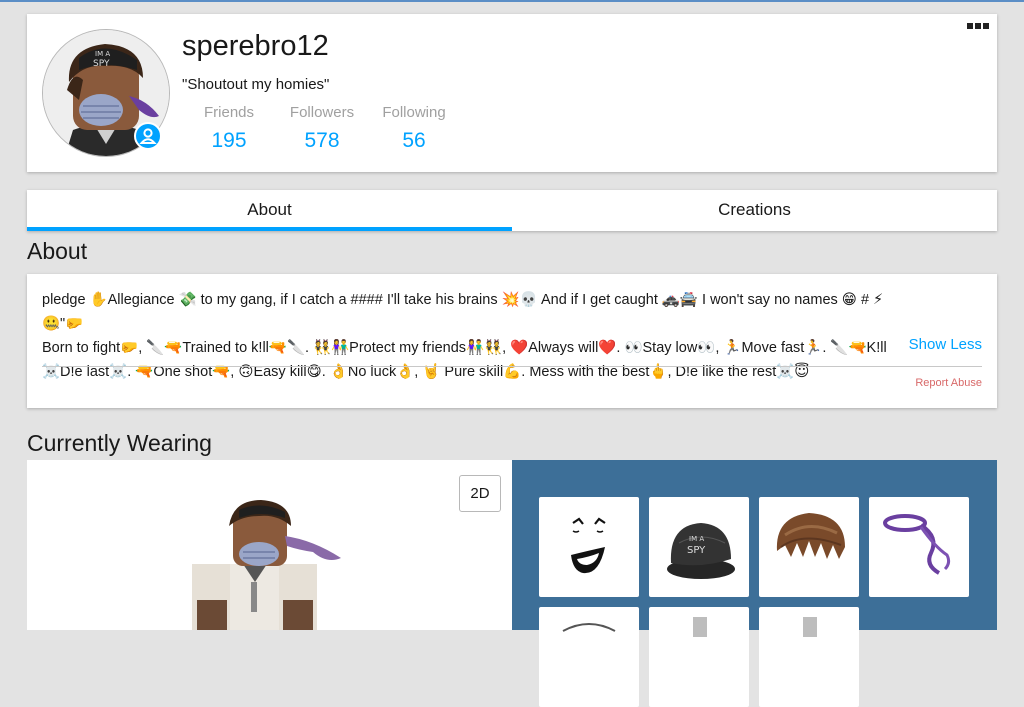 Image resolution: width=1024 pixels, height=707 pixels. I want to click on report-abuse-link: Report Abuse, so click(948, 383).